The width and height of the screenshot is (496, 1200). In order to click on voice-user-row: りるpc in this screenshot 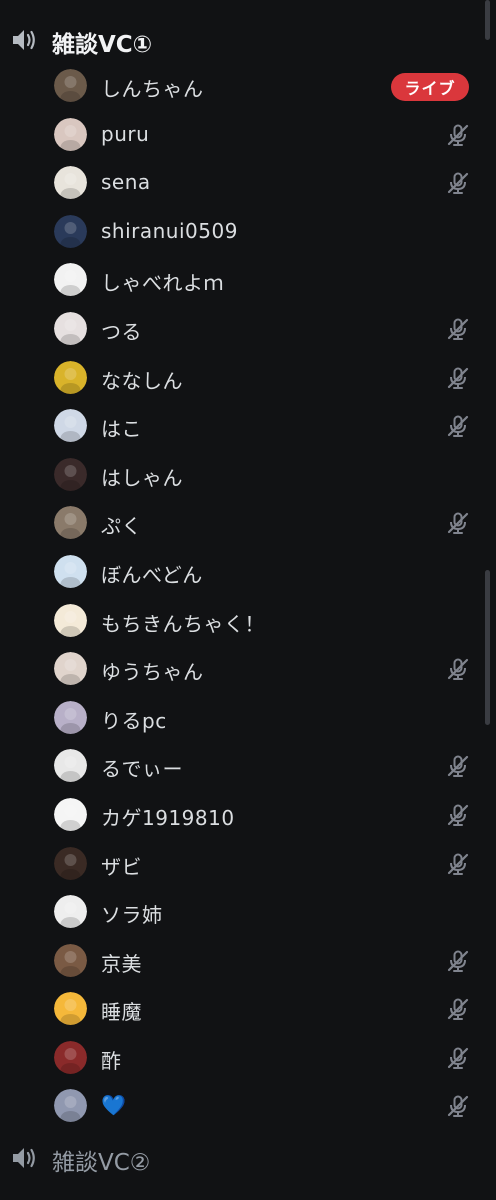, I will do `click(248, 718)`.